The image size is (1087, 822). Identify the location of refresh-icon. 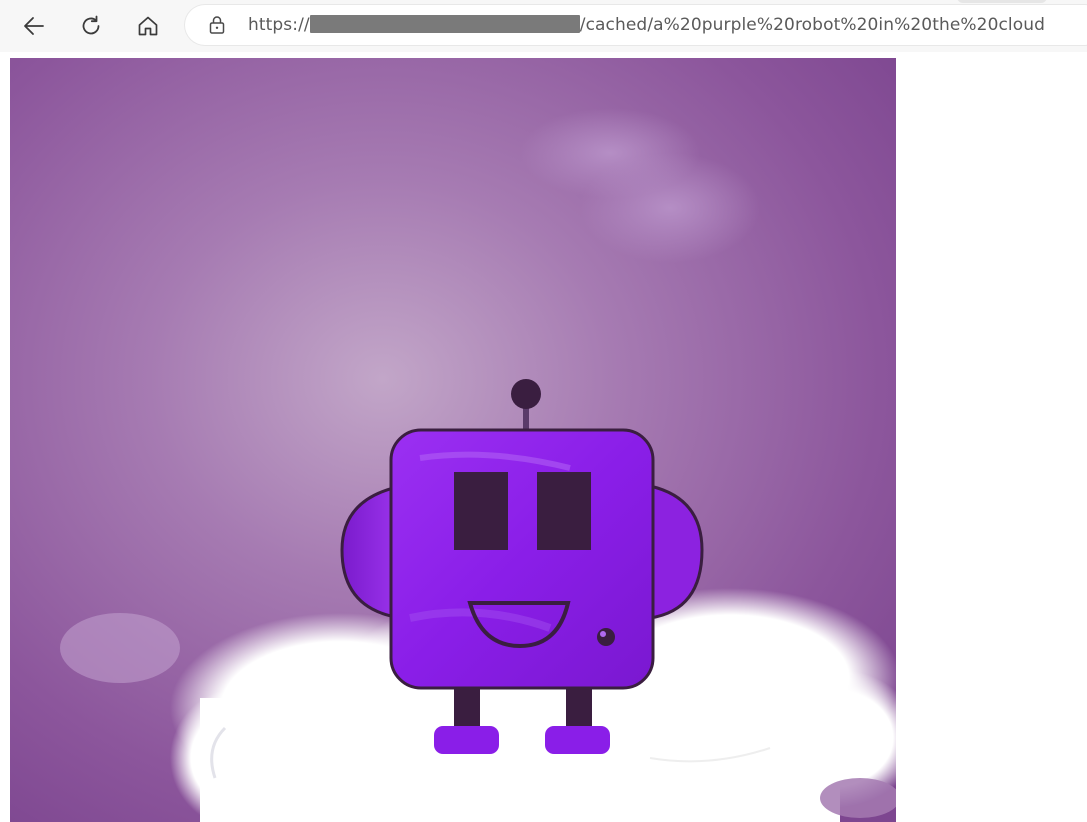
(91, 26).